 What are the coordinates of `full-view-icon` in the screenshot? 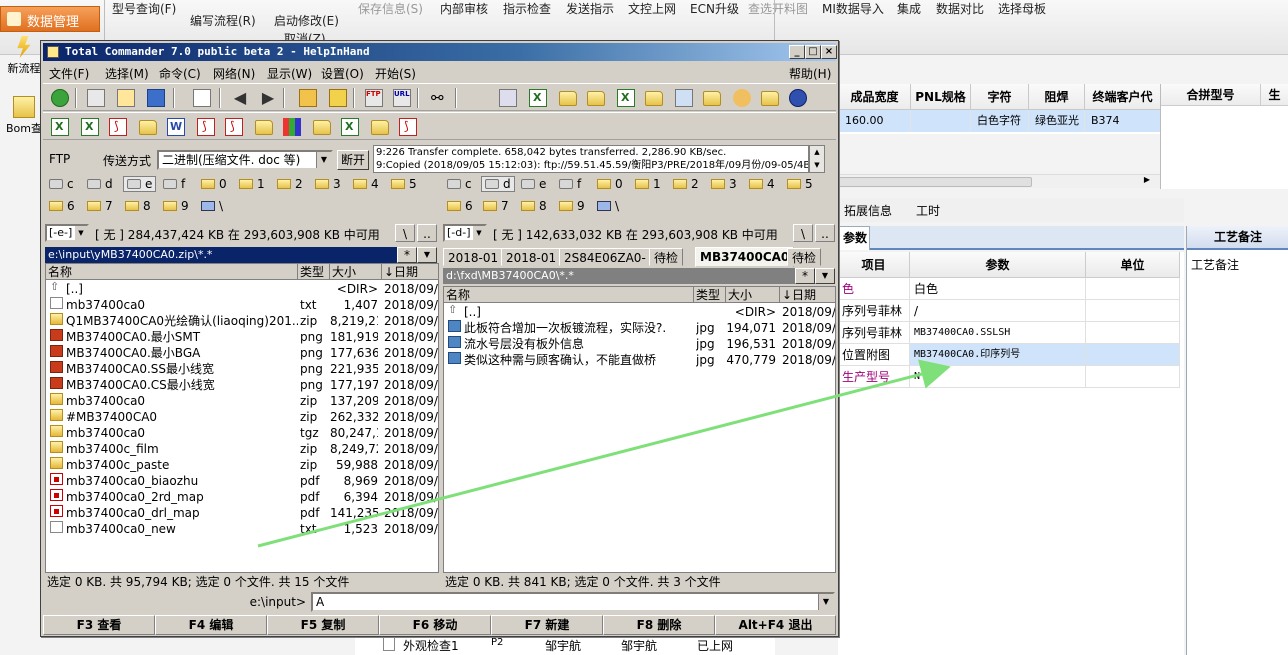 It's located at (126, 98).